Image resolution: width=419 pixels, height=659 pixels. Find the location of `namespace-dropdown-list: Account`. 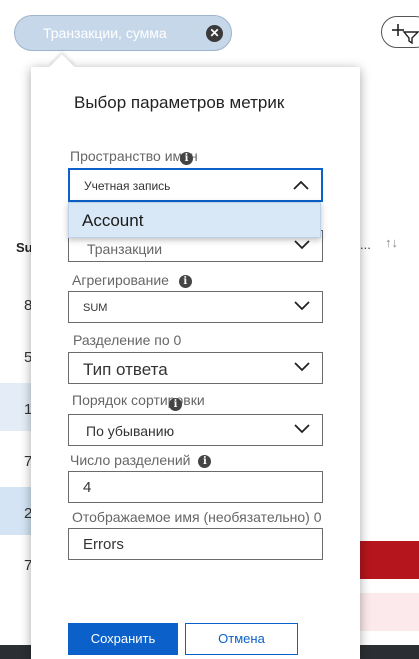

namespace-dropdown-list: Account is located at coordinates (194, 220).